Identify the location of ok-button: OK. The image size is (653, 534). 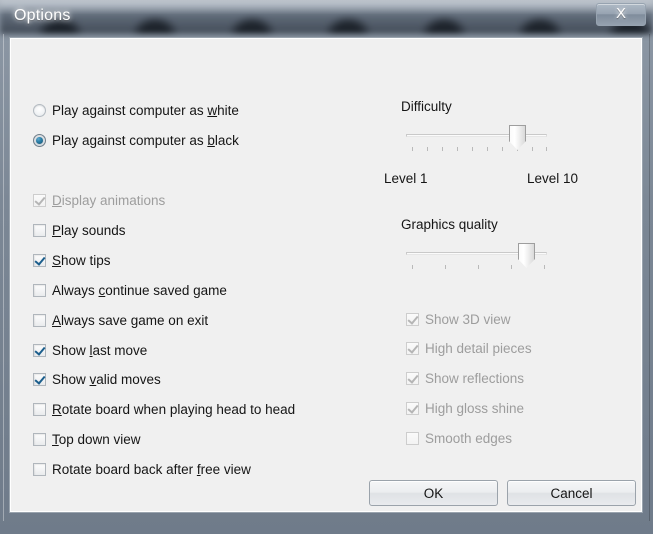
(433, 493).